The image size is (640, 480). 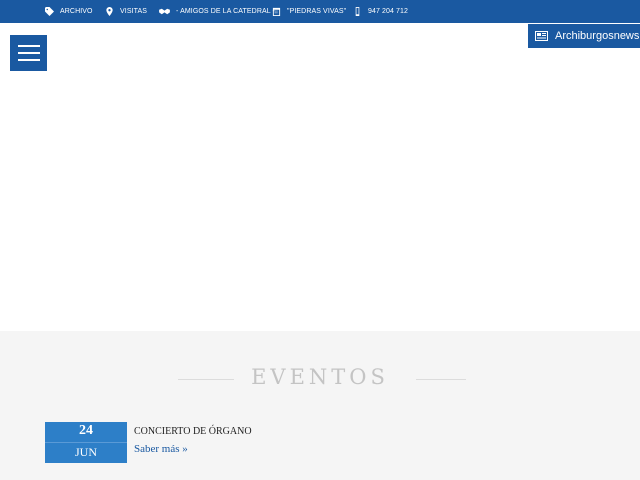 I want to click on handshake-icon, so click(x=164, y=11).